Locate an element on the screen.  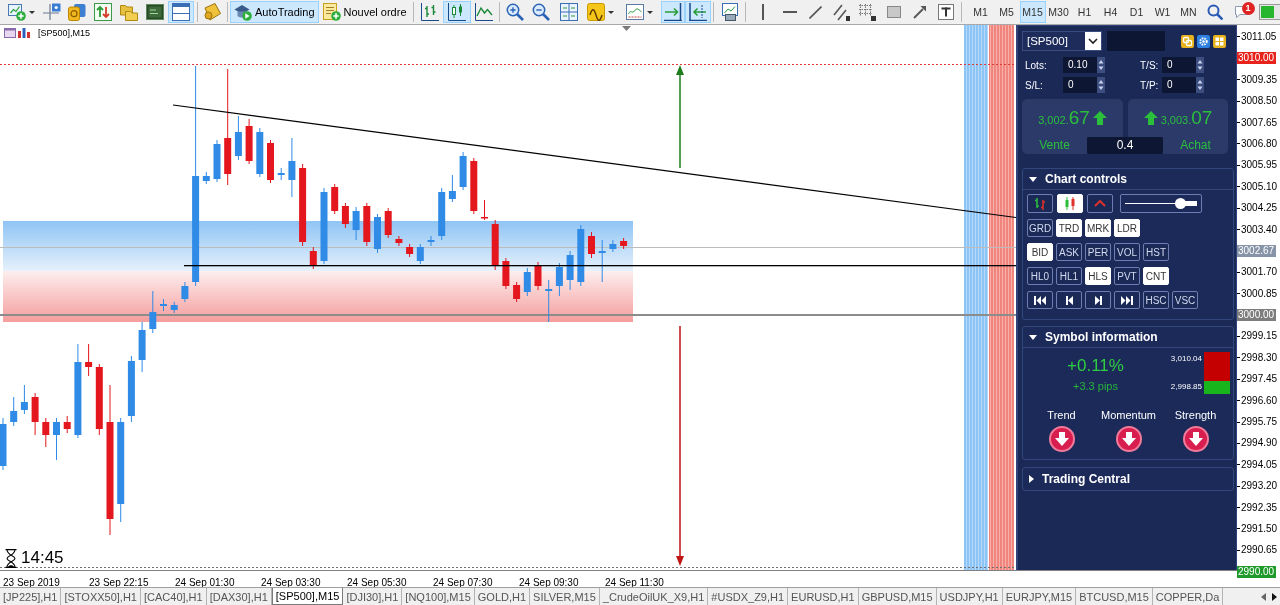
chart-tab: COPPER,Da is located at coordinates (1188, 596).